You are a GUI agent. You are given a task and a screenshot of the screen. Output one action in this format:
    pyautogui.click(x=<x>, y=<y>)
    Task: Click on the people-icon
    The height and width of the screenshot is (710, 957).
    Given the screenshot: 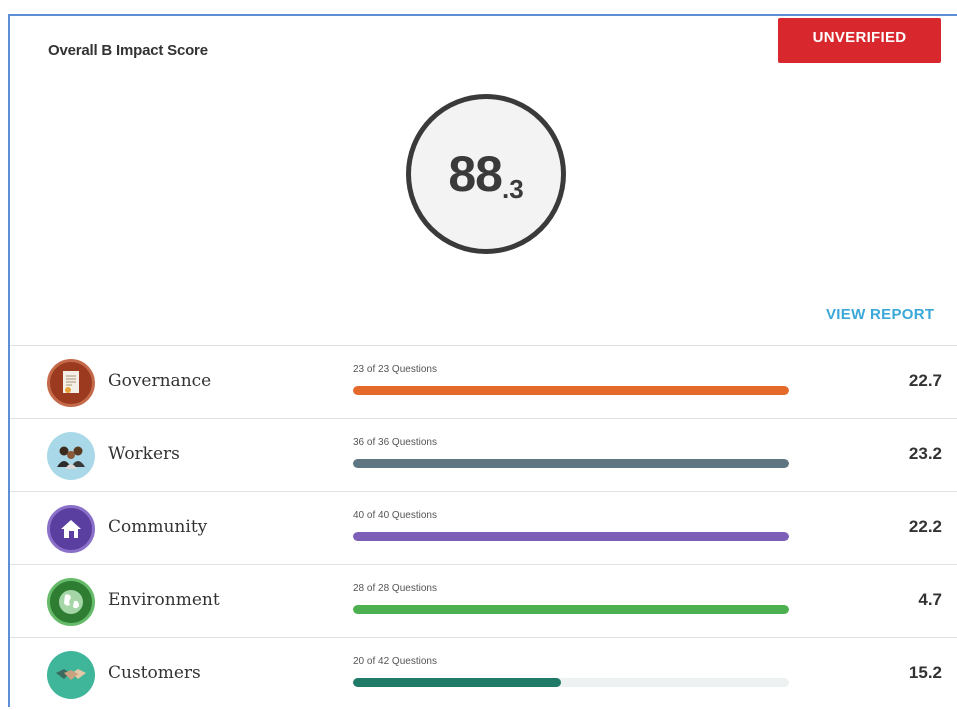 What is the action you would take?
    pyautogui.click(x=71, y=456)
    